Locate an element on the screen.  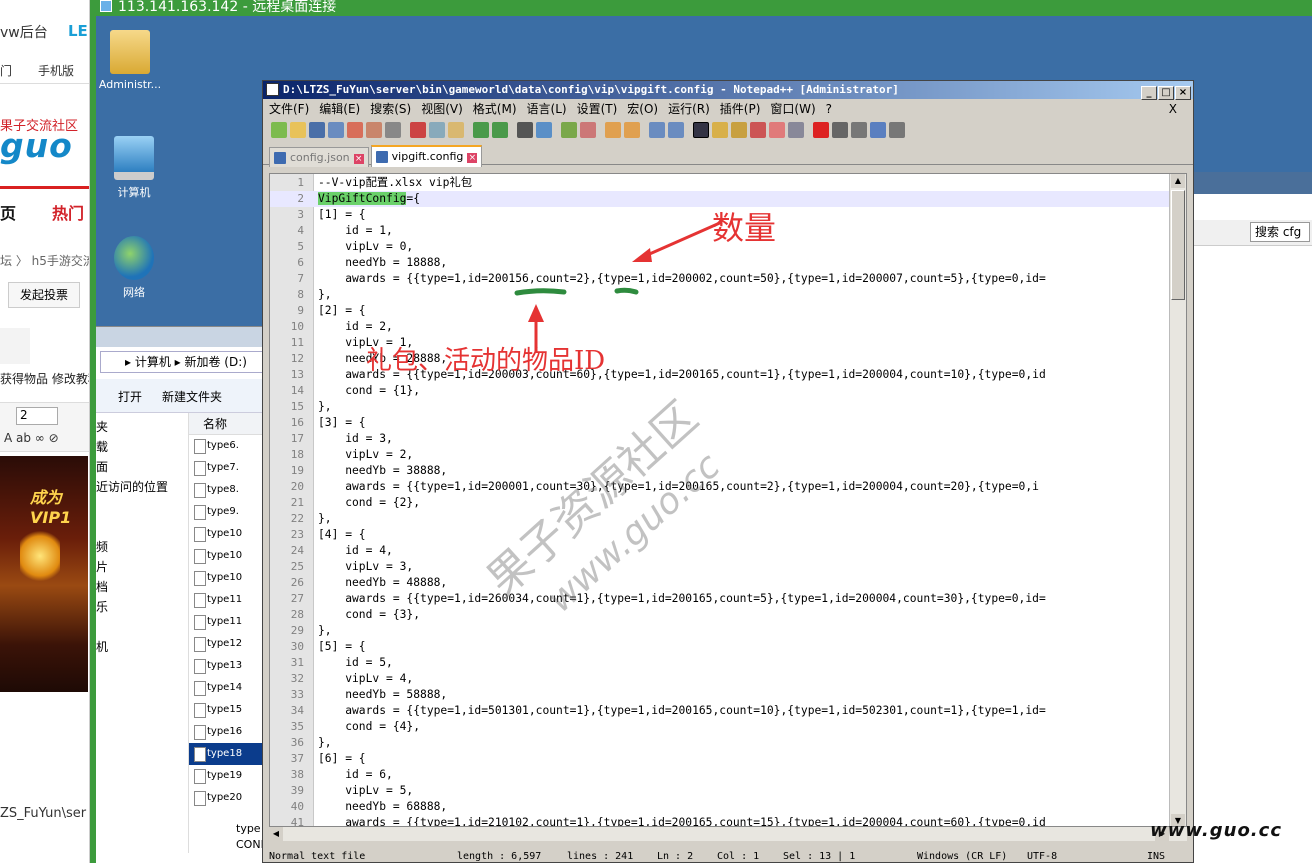
monitor-icon is located at coordinates (796, 130).